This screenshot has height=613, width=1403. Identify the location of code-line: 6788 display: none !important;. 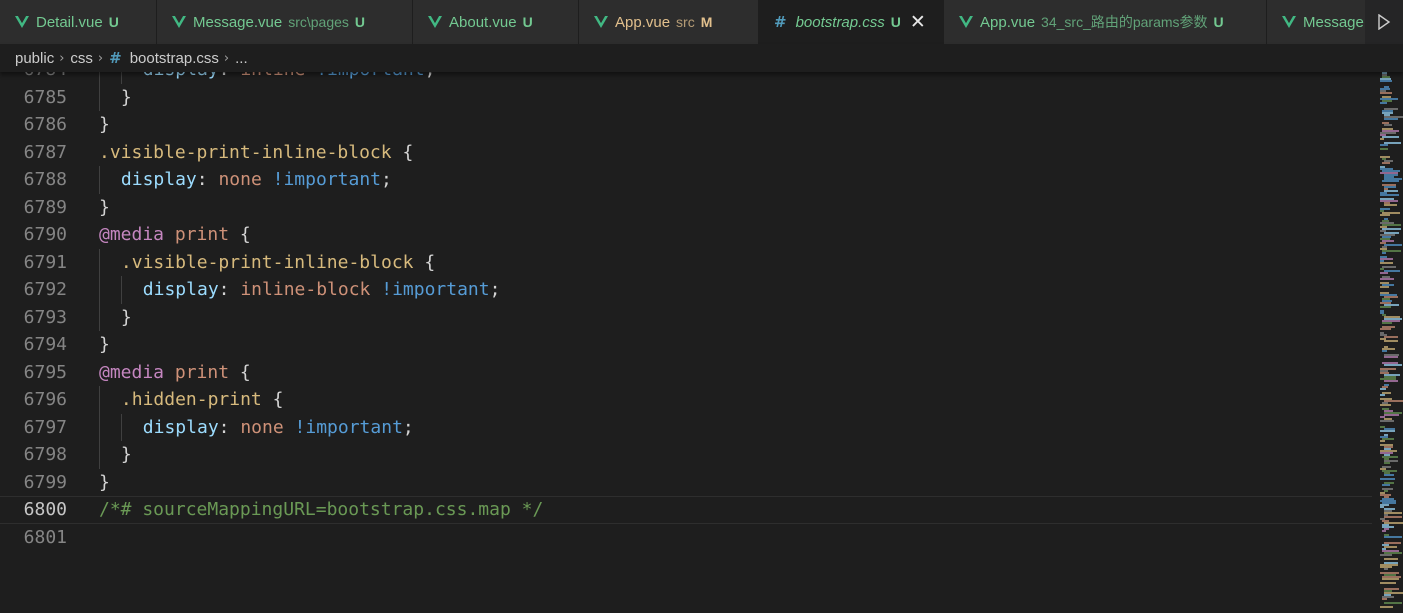
(686, 180).